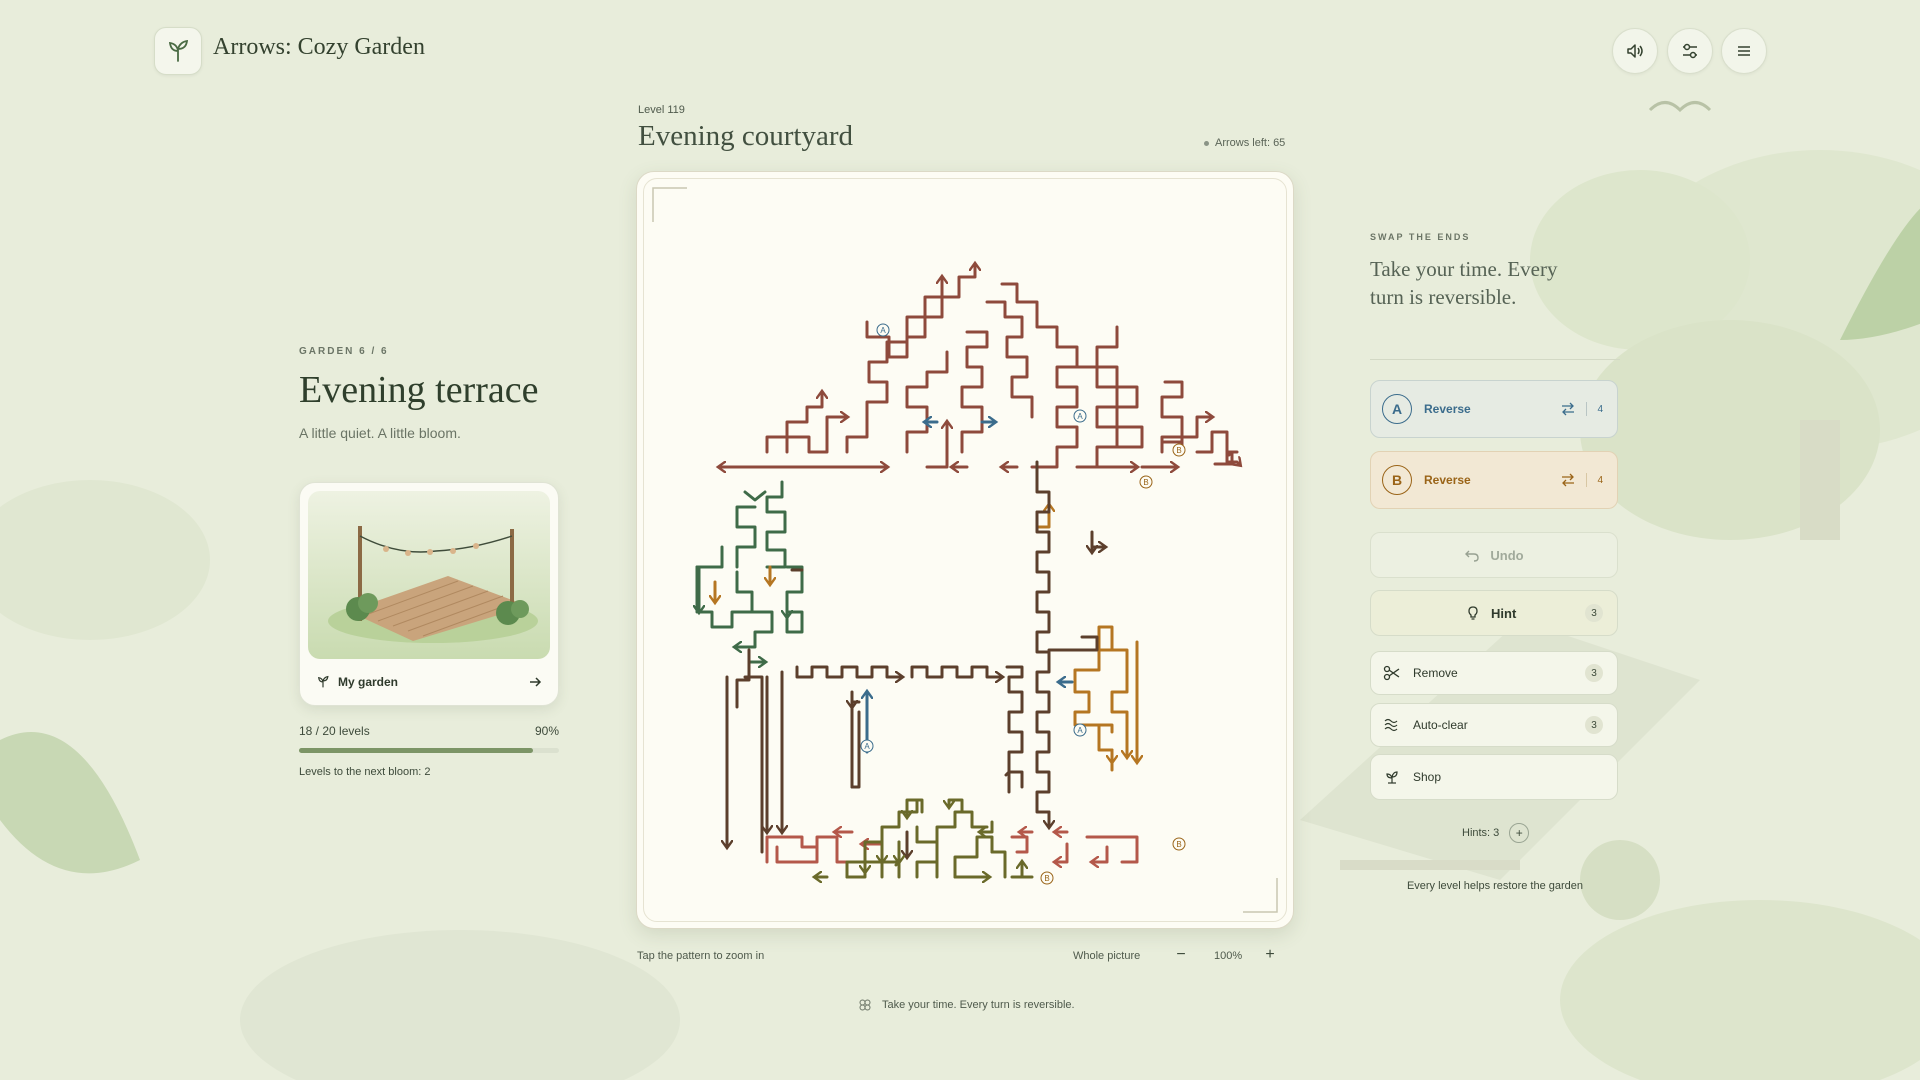  I want to click on reverse-b-button: B Reverse 4, so click(1494, 480).